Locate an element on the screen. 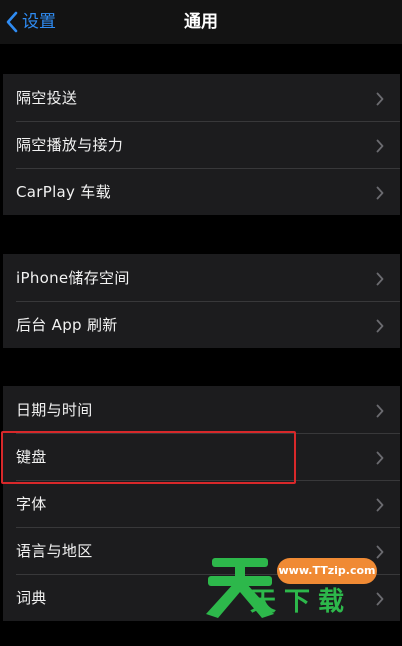  row-iphone-storage: iPhone储存空间 is located at coordinates (201, 277).